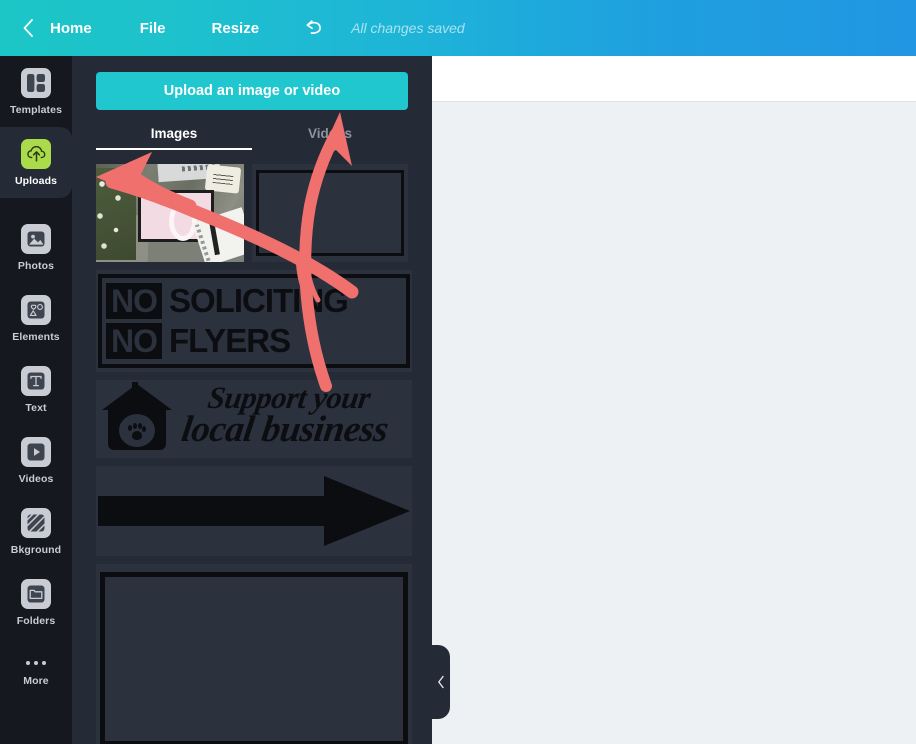 The width and height of the screenshot is (916, 744). What do you see at coordinates (254, 658) in the screenshot?
I see `frame-border` at bounding box center [254, 658].